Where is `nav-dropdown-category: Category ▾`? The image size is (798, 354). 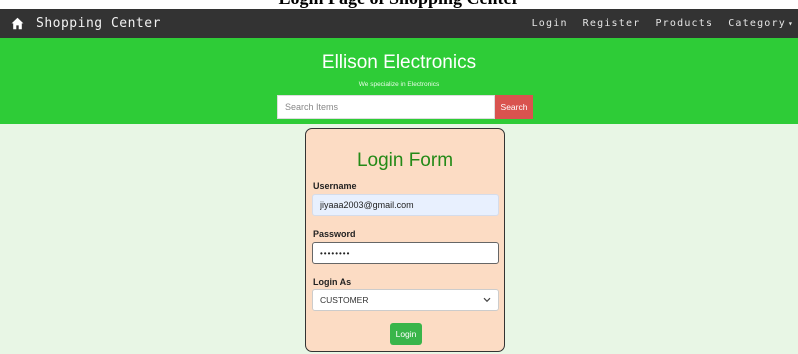
nav-dropdown-category: Category ▾ is located at coordinates (761, 23).